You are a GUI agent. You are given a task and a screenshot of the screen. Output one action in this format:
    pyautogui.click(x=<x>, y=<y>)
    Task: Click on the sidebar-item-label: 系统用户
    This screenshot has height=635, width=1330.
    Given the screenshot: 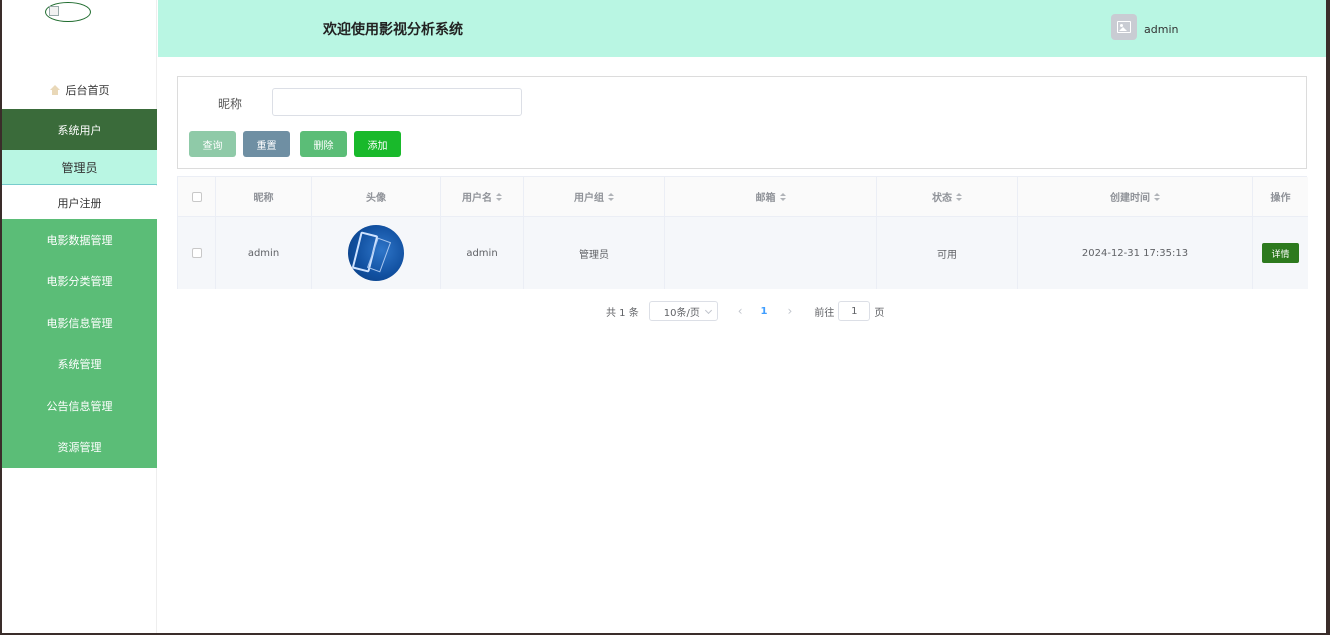 What is the action you would take?
    pyautogui.click(x=79, y=130)
    